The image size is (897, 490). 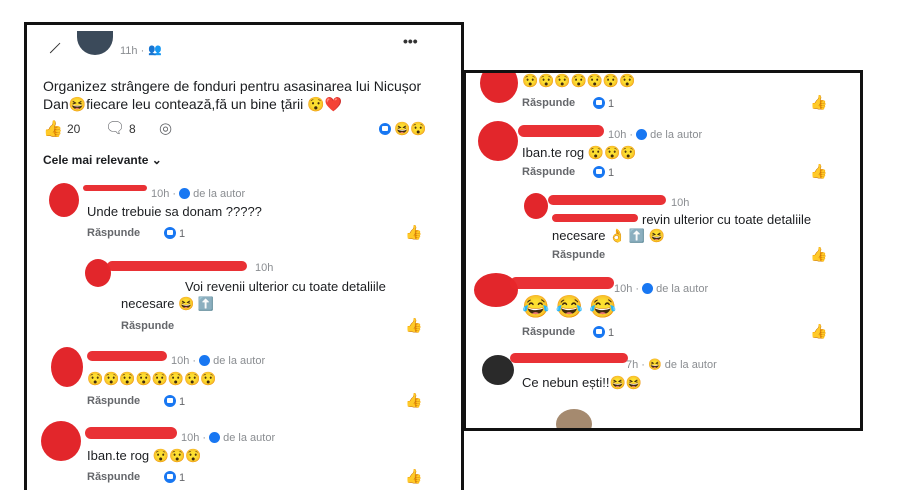 What do you see at coordinates (96, 160) in the screenshot?
I see `filter-label: Cele mai relevante` at bounding box center [96, 160].